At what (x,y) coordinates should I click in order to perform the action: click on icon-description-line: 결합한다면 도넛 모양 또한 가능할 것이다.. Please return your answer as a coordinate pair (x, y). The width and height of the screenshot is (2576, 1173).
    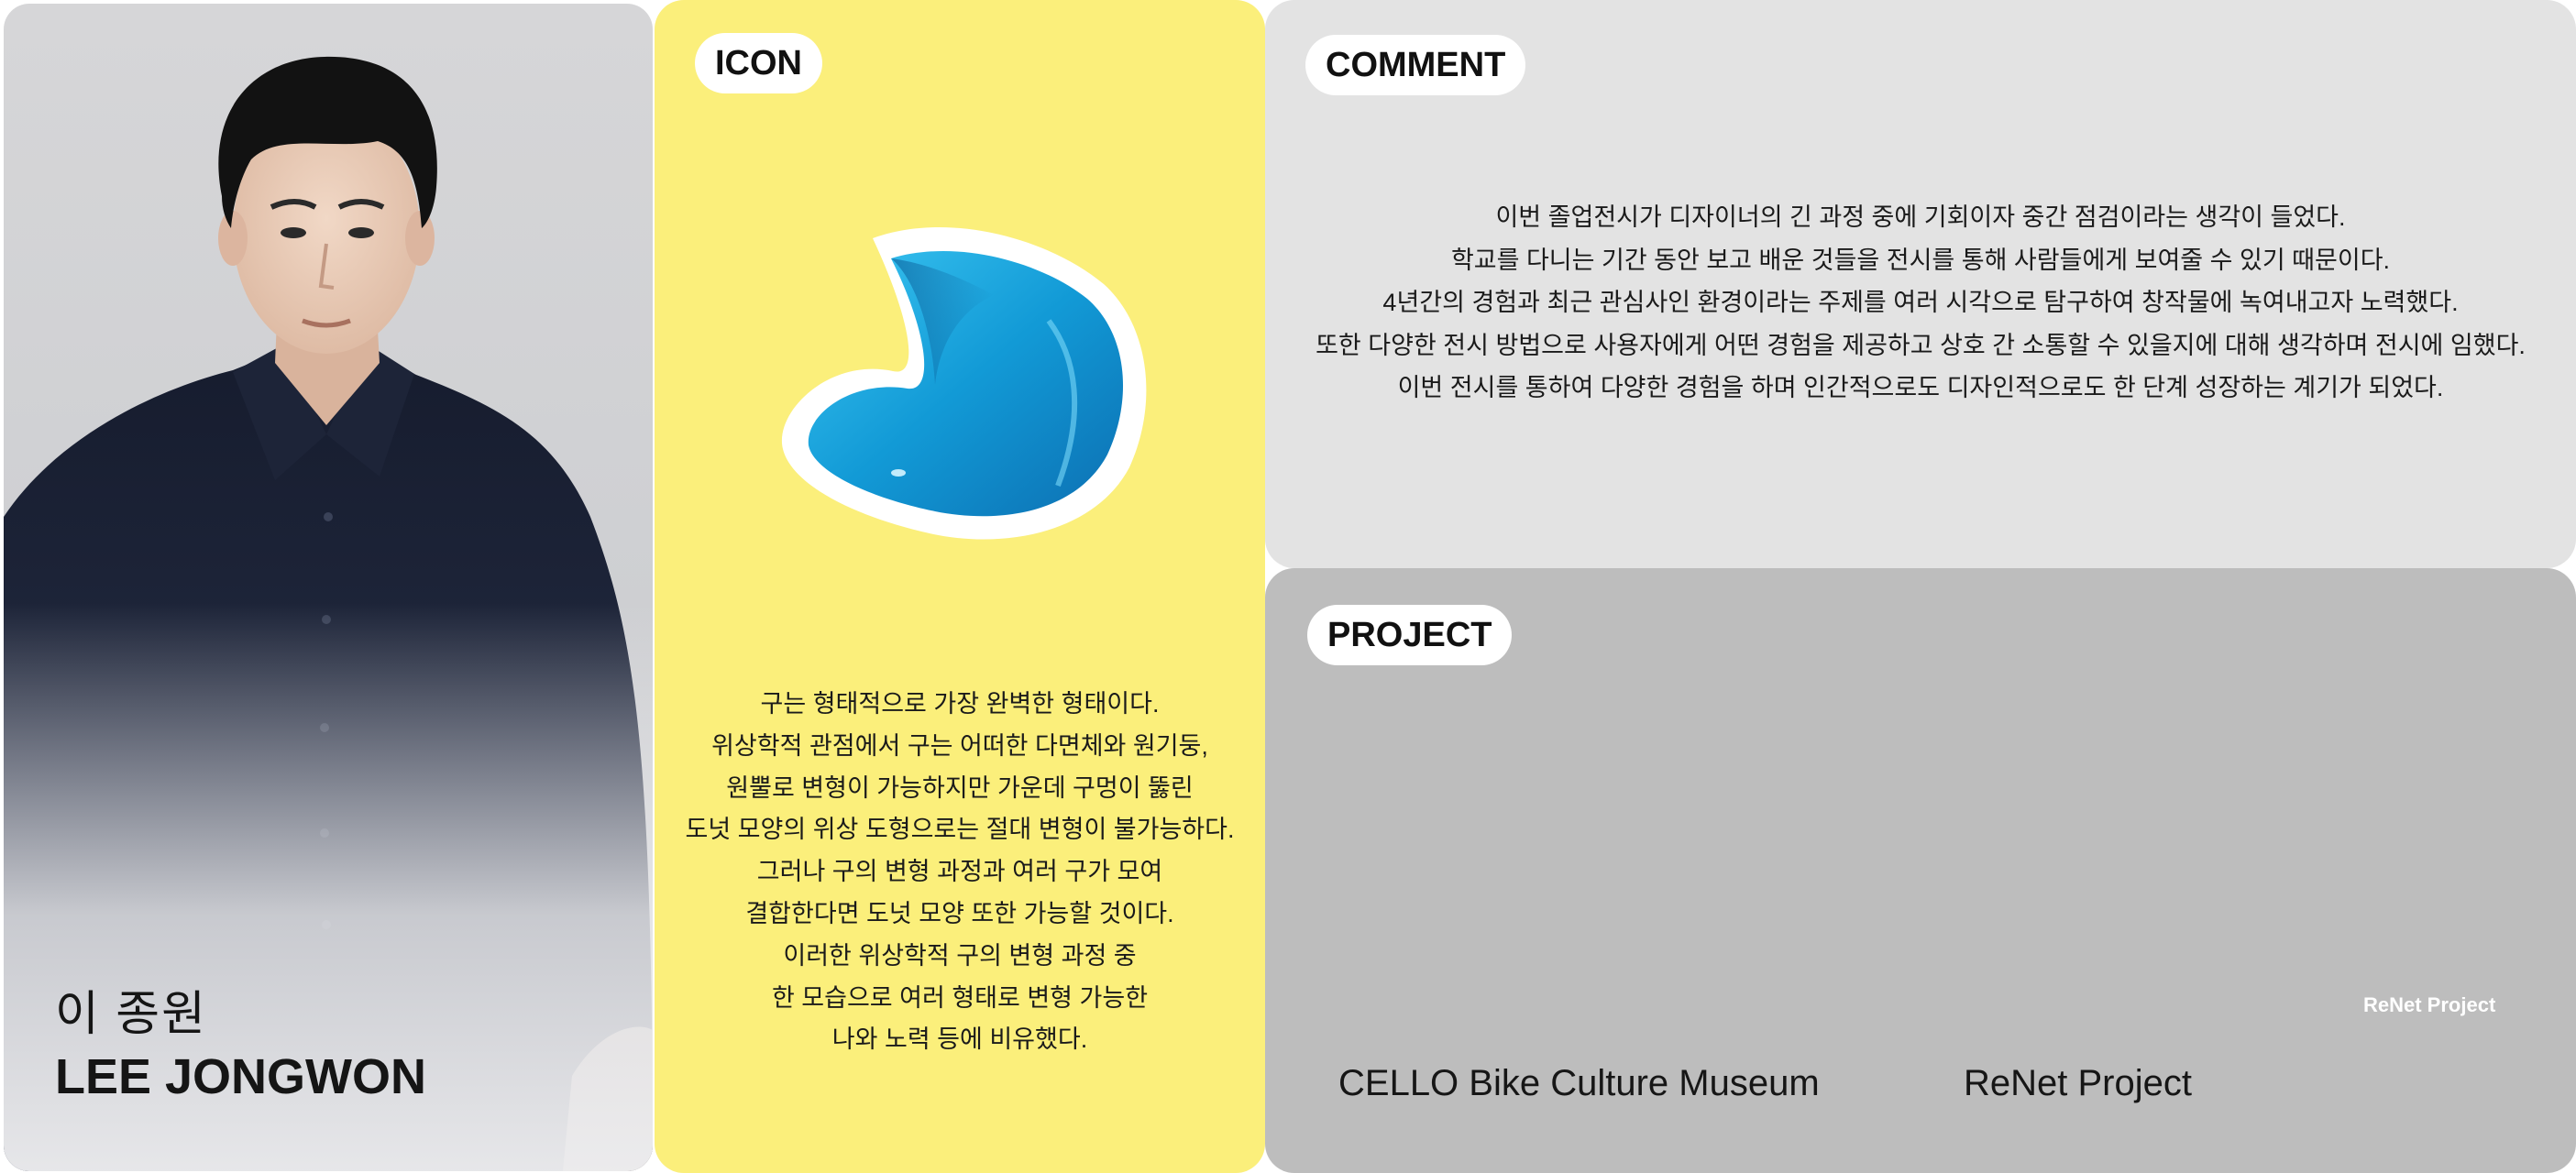
    Looking at the image, I should click on (959, 913).